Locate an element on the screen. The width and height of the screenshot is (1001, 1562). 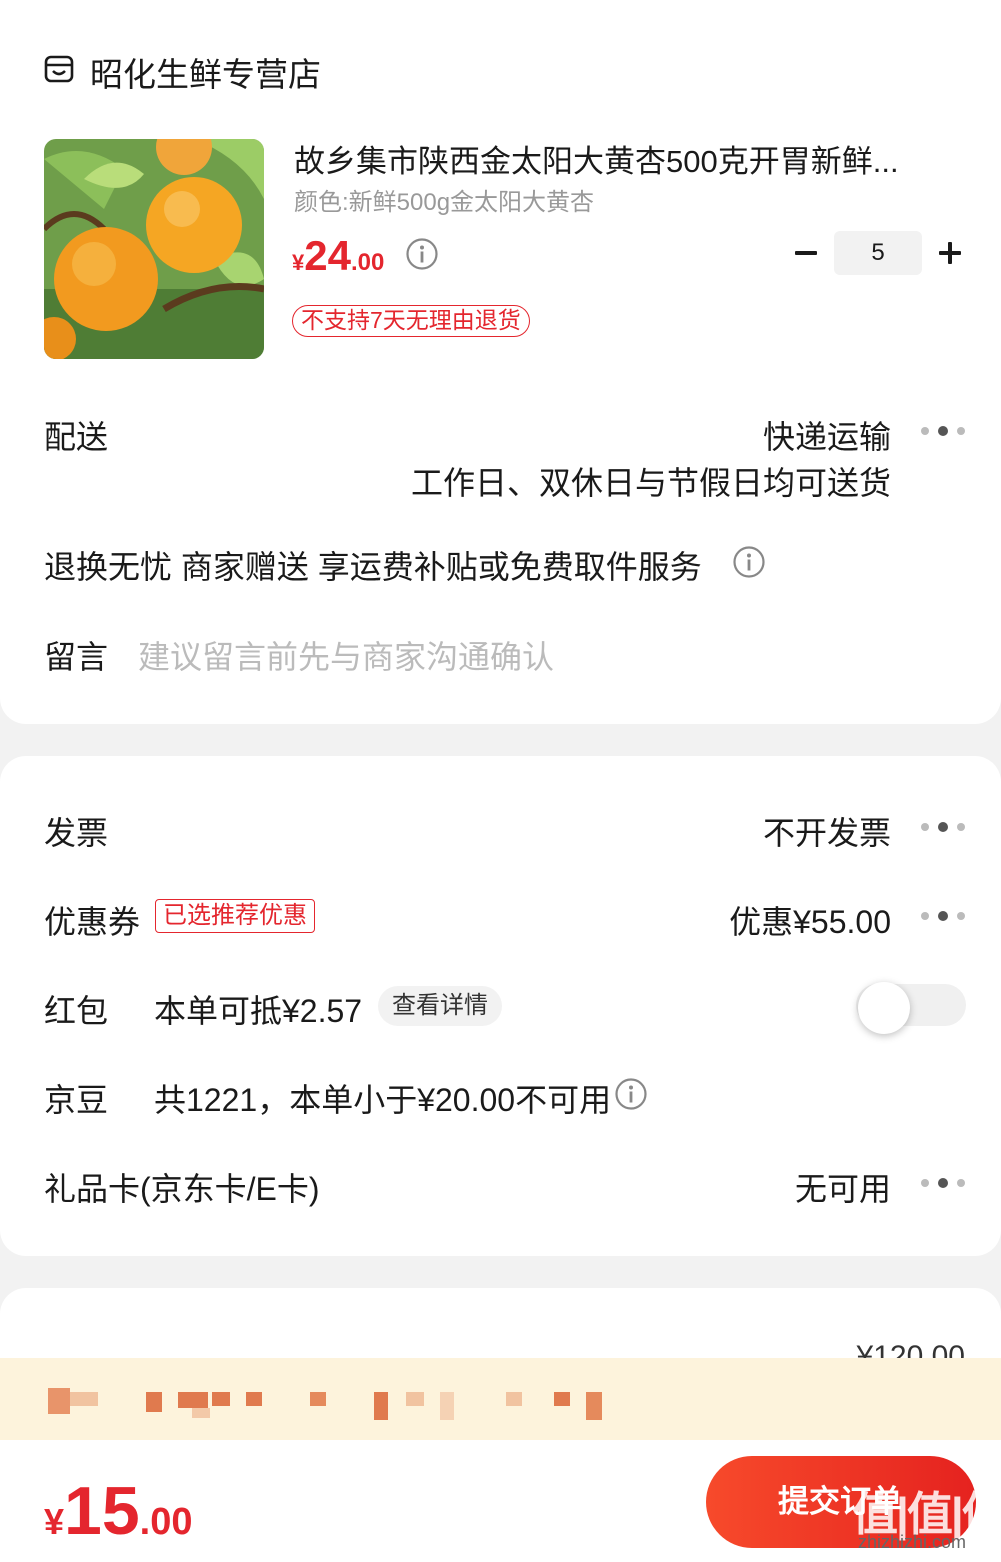
giftcard-value: 无可用 is located at coordinates (843, 1187).